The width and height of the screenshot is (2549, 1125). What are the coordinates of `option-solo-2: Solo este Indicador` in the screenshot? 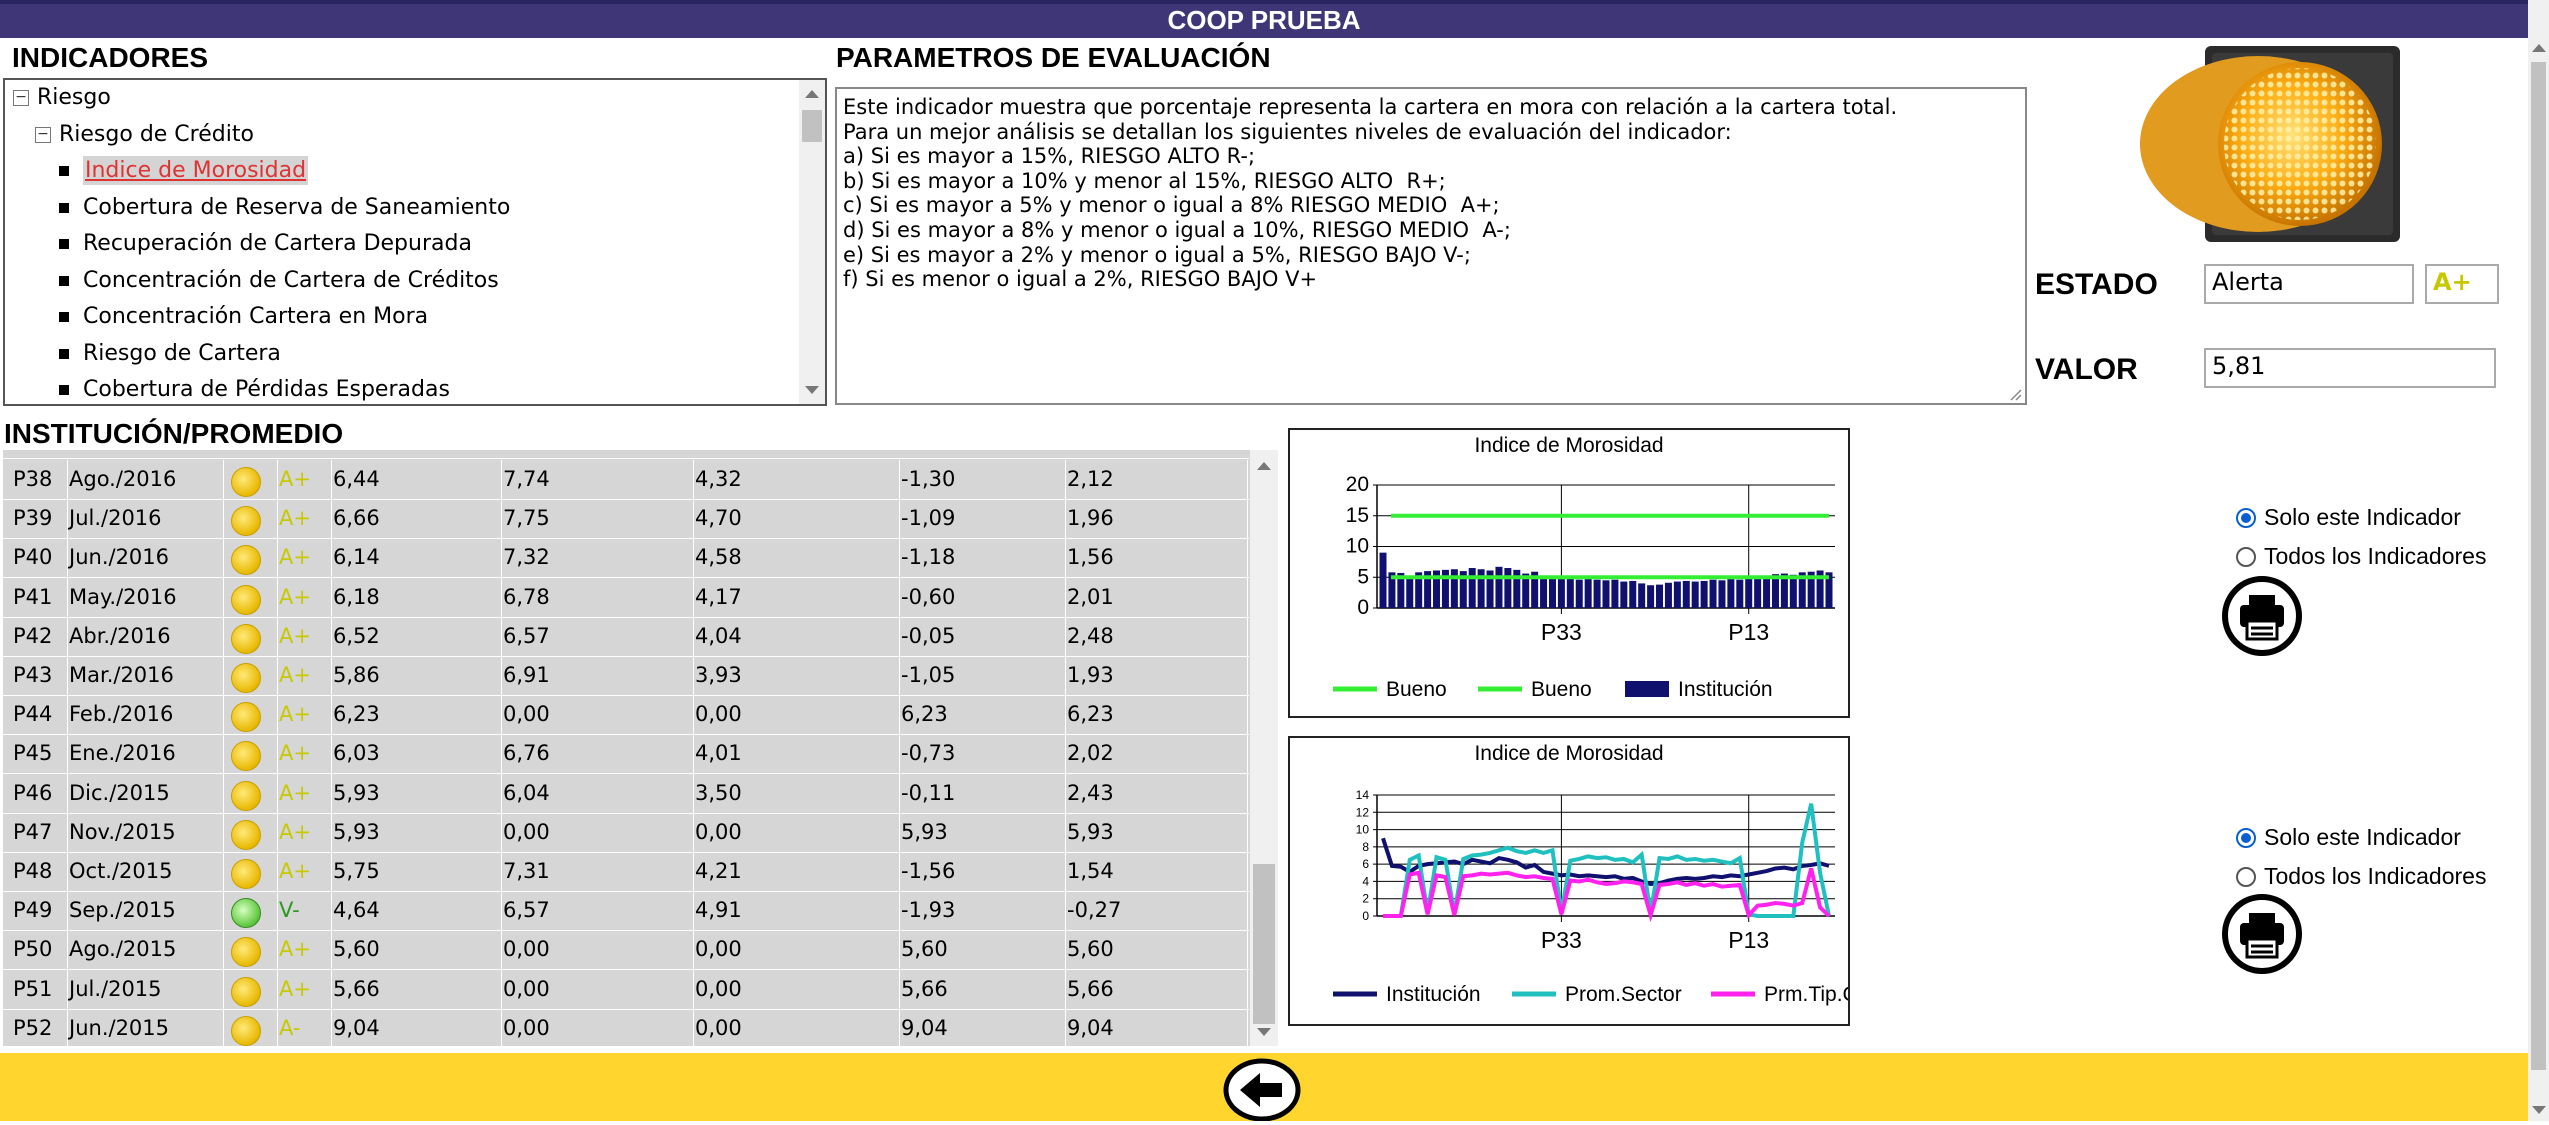 It's located at (2348, 837).